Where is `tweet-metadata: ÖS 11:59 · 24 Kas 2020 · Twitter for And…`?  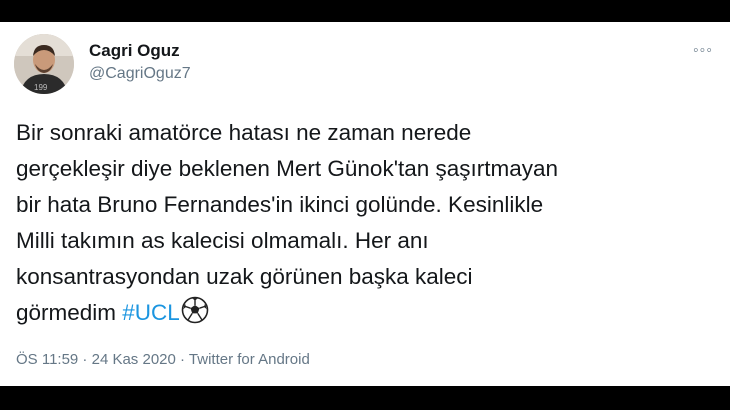 tweet-metadata: ÖS 11:59 · 24 Kas 2020 · Twitter for And… is located at coordinates (163, 359).